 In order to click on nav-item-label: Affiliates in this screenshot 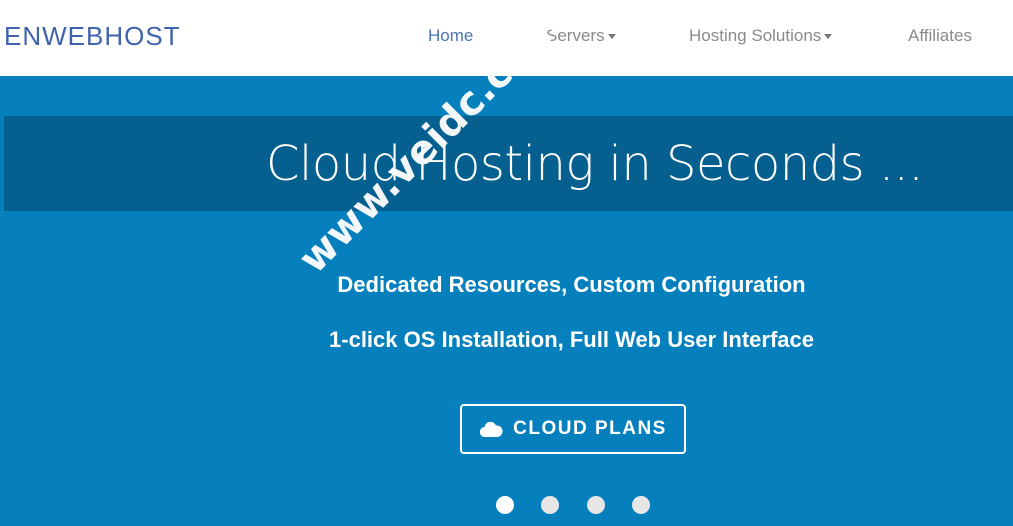, I will do `click(940, 35)`.